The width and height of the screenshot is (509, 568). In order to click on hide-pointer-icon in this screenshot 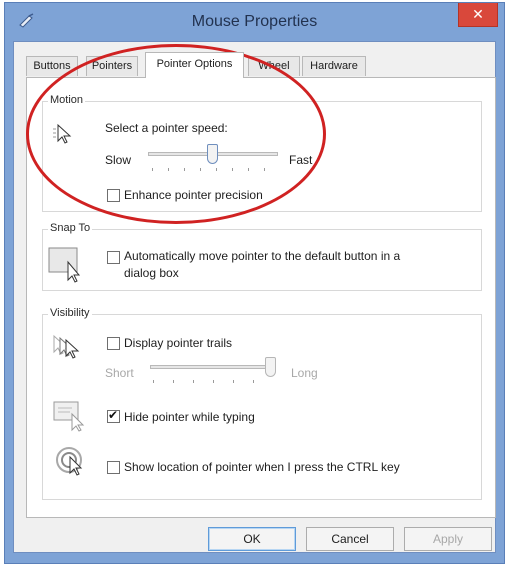, I will do `click(69, 416)`.